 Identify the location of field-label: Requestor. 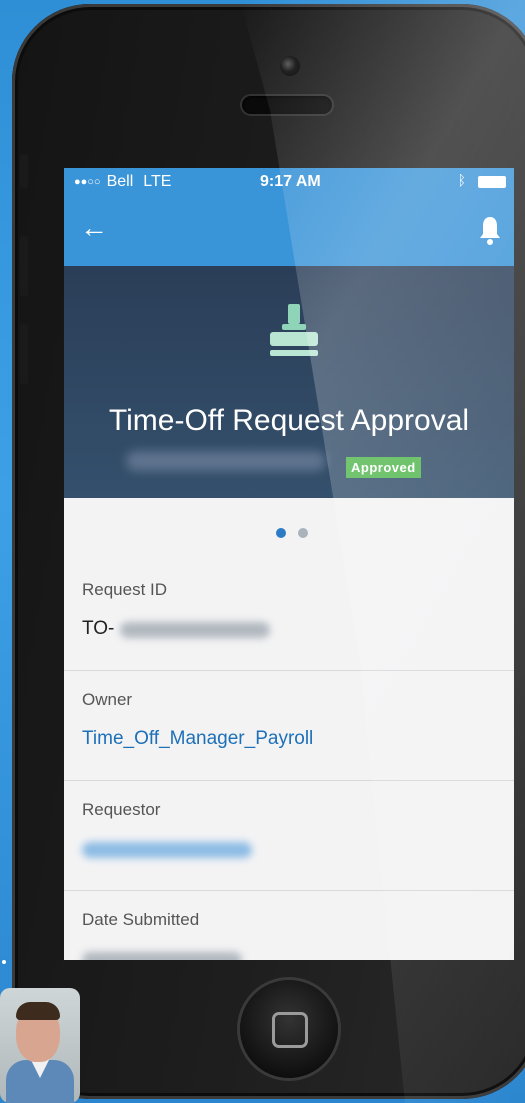
(121, 809).